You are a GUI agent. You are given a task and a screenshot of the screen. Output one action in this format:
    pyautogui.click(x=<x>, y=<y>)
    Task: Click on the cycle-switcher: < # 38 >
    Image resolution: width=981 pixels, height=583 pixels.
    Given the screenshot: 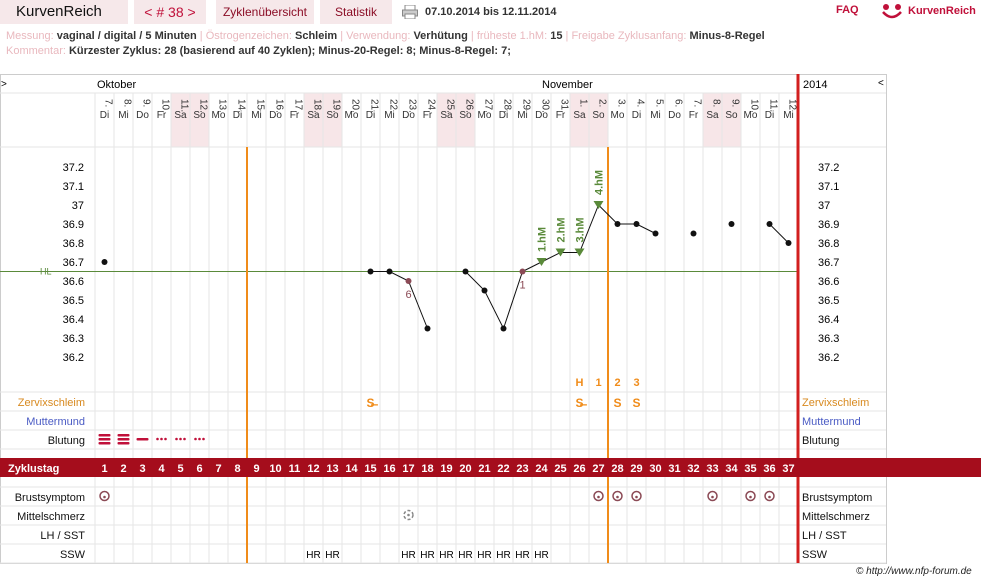 What is the action you would take?
    pyautogui.click(x=170, y=12)
    